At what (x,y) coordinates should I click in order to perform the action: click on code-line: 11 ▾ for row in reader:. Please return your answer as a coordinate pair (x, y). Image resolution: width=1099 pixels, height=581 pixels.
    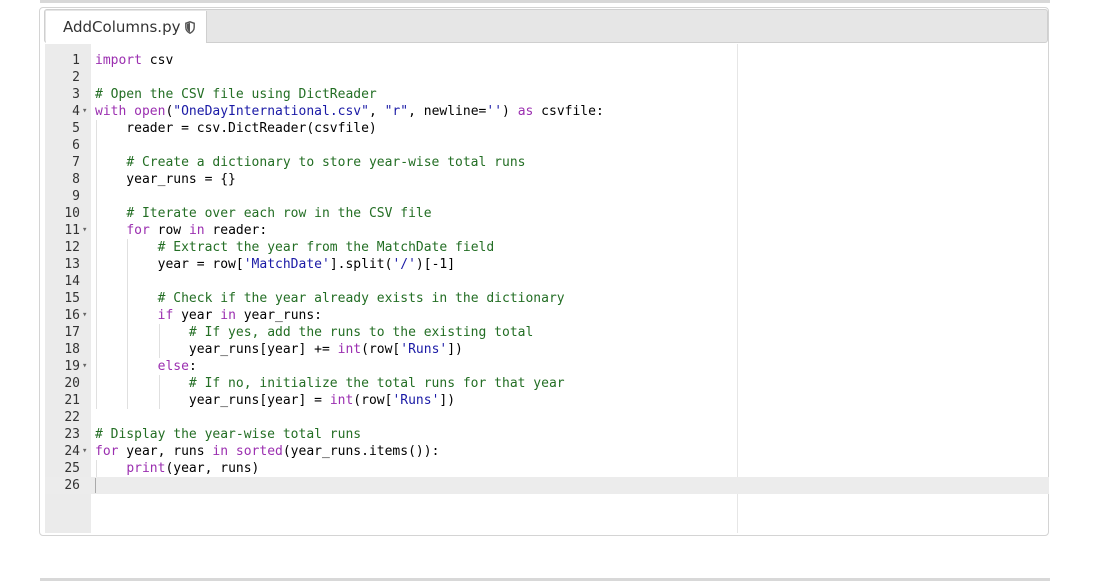
    Looking at the image, I should click on (547, 230).